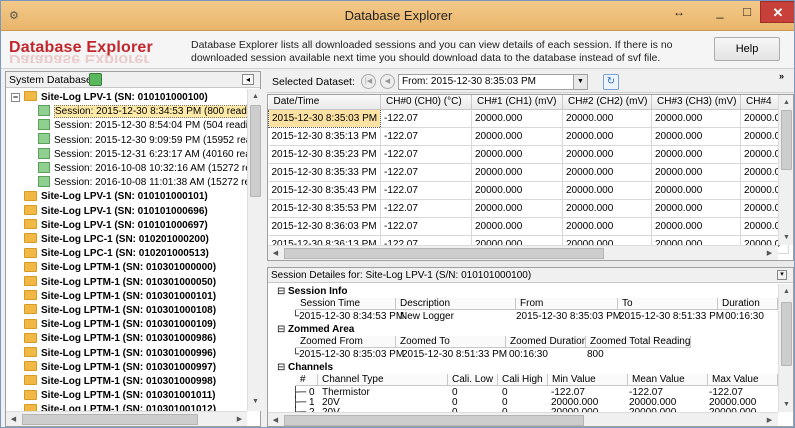 This screenshot has height=428, width=795. What do you see at coordinates (679, 12) in the screenshot?
I see `resize-icon: ↔` at bounding box center [679, 12].